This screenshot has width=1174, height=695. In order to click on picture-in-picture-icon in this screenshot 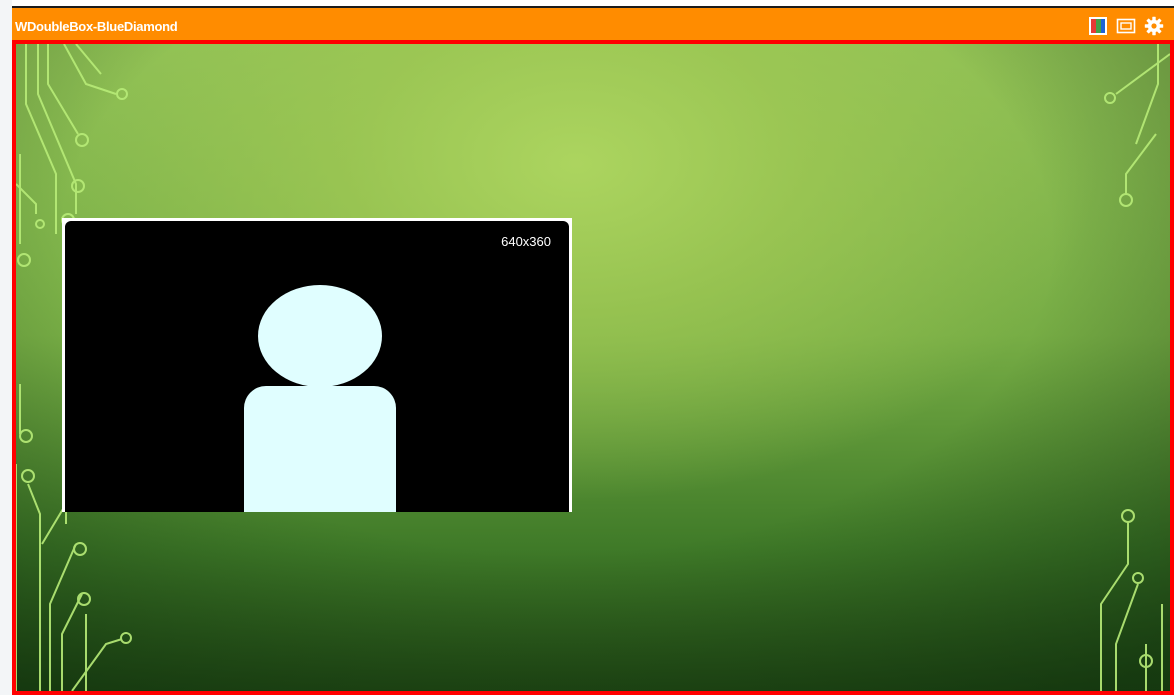, I will do `click(1126, 26)`.